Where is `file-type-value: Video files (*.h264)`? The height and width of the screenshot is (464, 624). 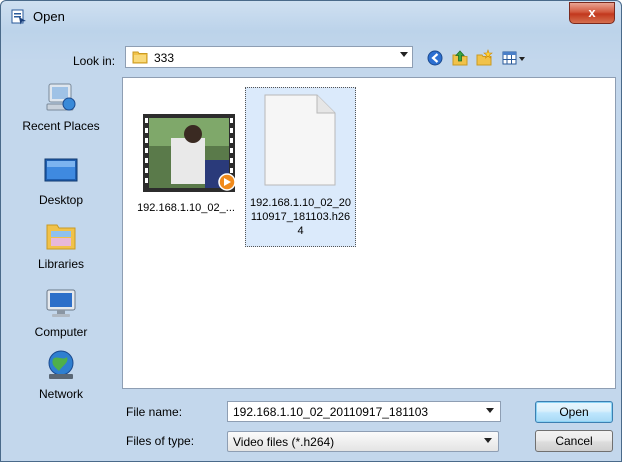 file-type-value: Video files (*.h264) is located at coordinates (284, 442).